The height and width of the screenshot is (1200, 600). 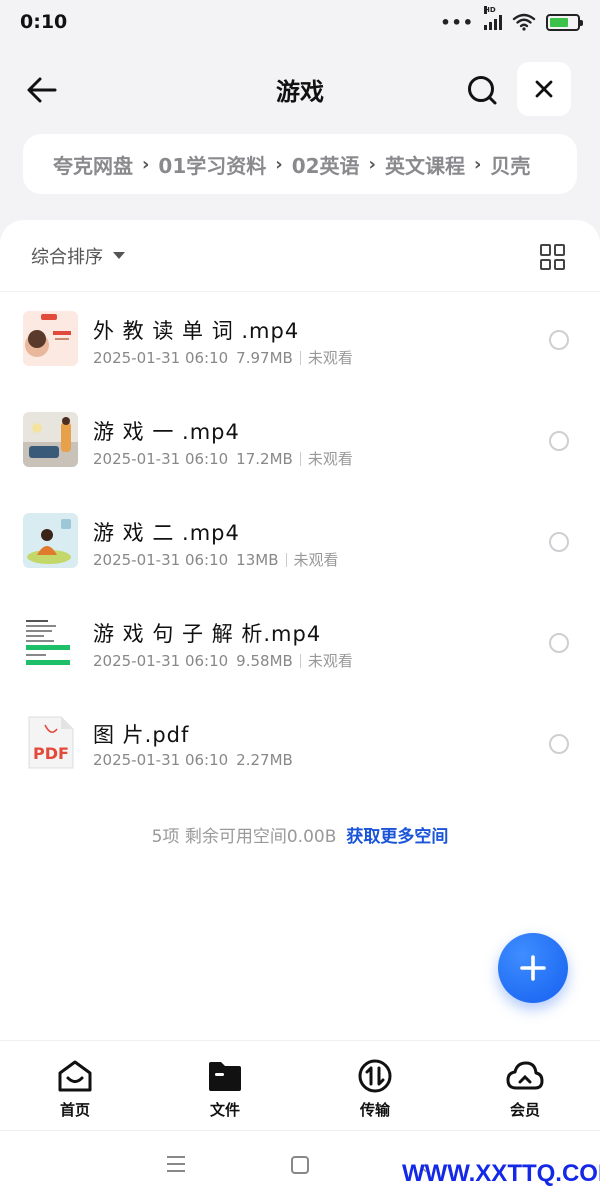 I want to click on nav-label: 会员, so click(x=524, y=1110).